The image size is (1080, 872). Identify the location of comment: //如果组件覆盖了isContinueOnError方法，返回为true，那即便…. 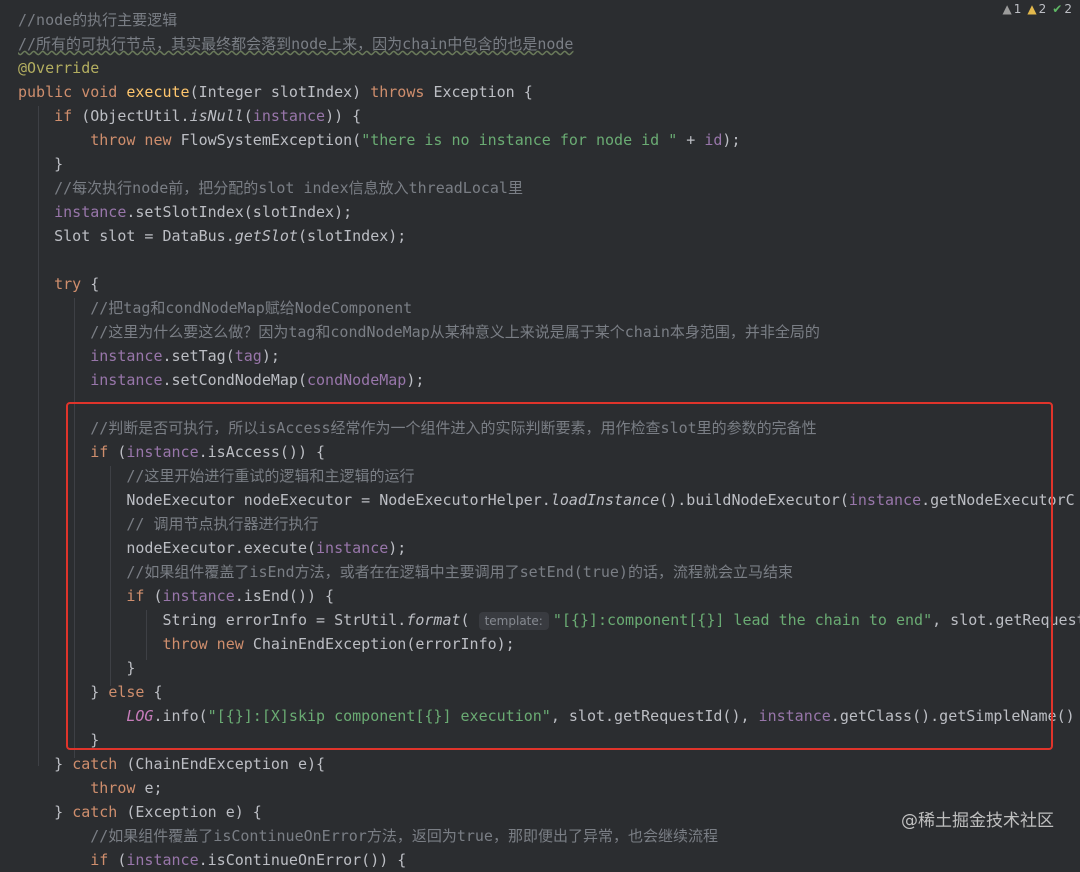
(404, 836).